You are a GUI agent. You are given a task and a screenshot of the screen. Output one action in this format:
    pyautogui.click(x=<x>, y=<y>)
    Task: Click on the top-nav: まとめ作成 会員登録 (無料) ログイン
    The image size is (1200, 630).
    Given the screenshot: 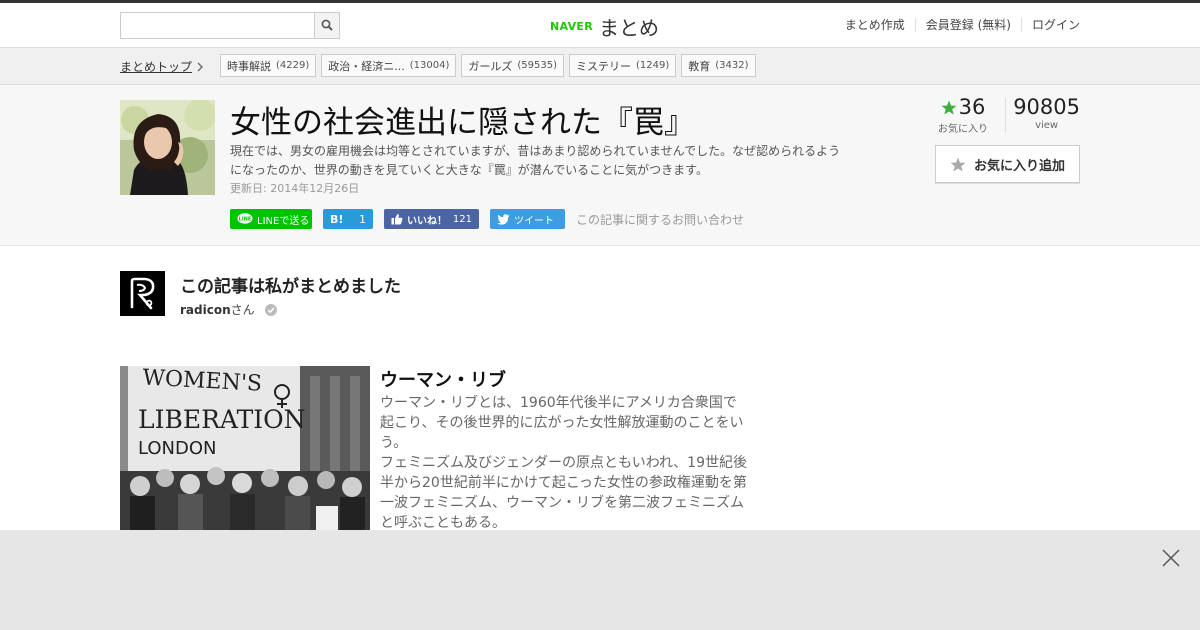 What is the action you would take?
    pyautogui.click(x=957, y=25)
    